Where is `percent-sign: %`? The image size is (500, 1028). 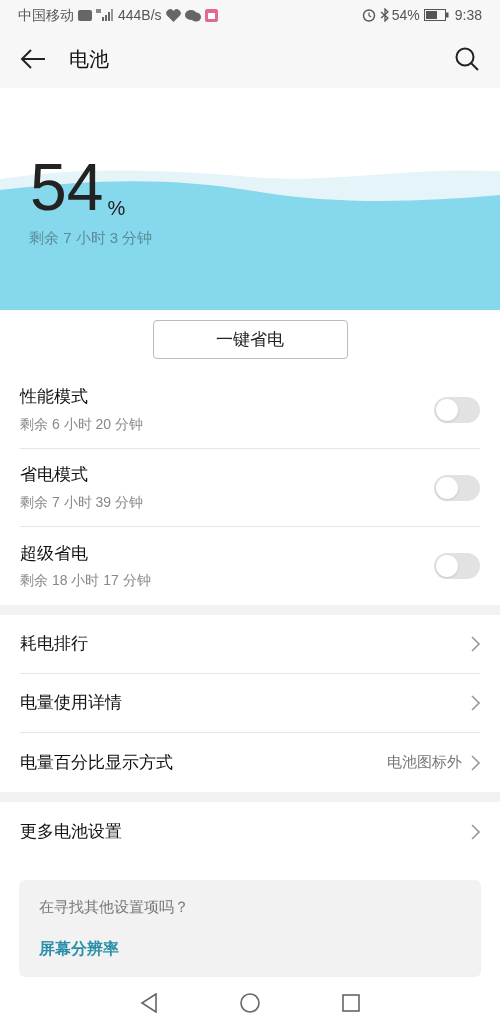 percent-sign: % is located at coordinates (116, 208).